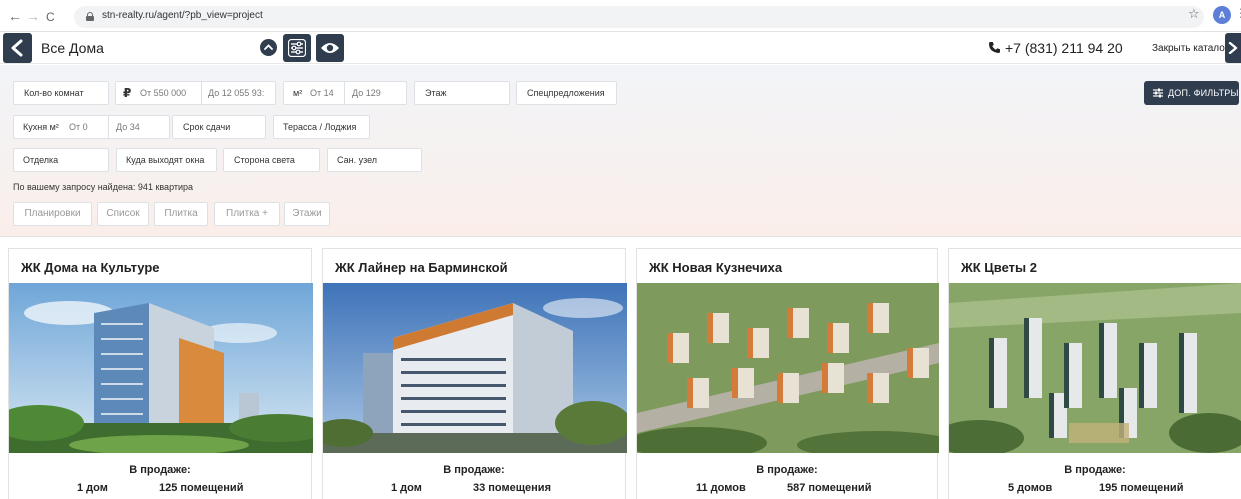 The width and height of the screenshot is (1241, 499). I want to click on tab-tiles-plus: Плитка +, so click(247, 214).